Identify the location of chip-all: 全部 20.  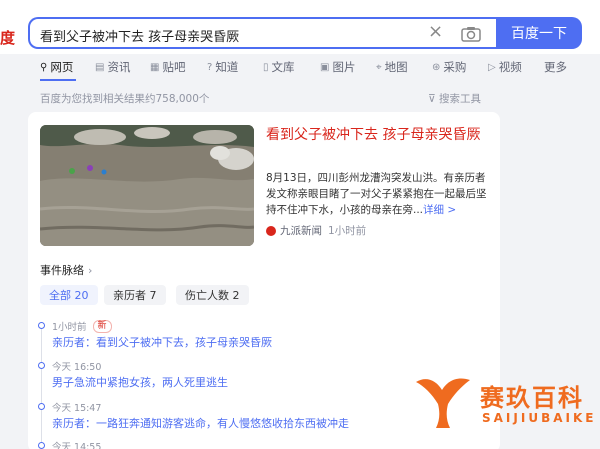
(69, 295).